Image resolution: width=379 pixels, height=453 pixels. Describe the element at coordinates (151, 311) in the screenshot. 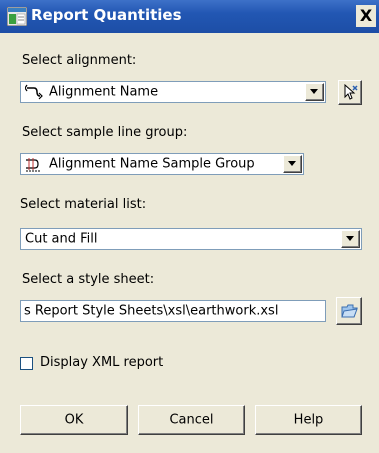

I see `style-sheet-path-value: s Report Style Sheets\xsl\earthwork.xsl` at that location.